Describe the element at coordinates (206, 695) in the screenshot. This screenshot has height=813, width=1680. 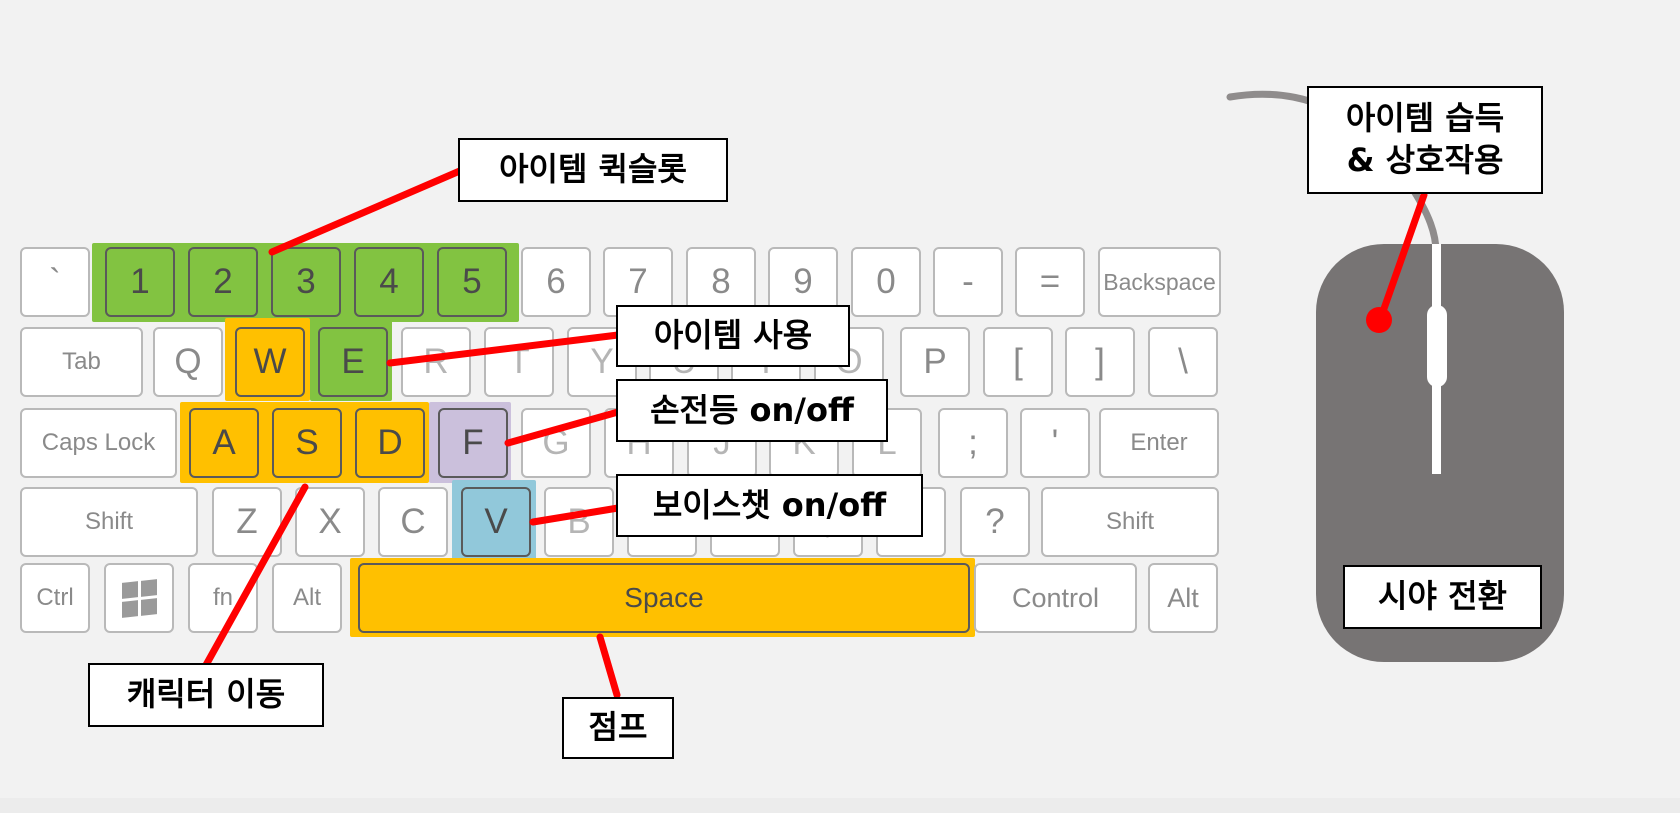
I see `character-move-label: 캐릭터 이동` at that location.